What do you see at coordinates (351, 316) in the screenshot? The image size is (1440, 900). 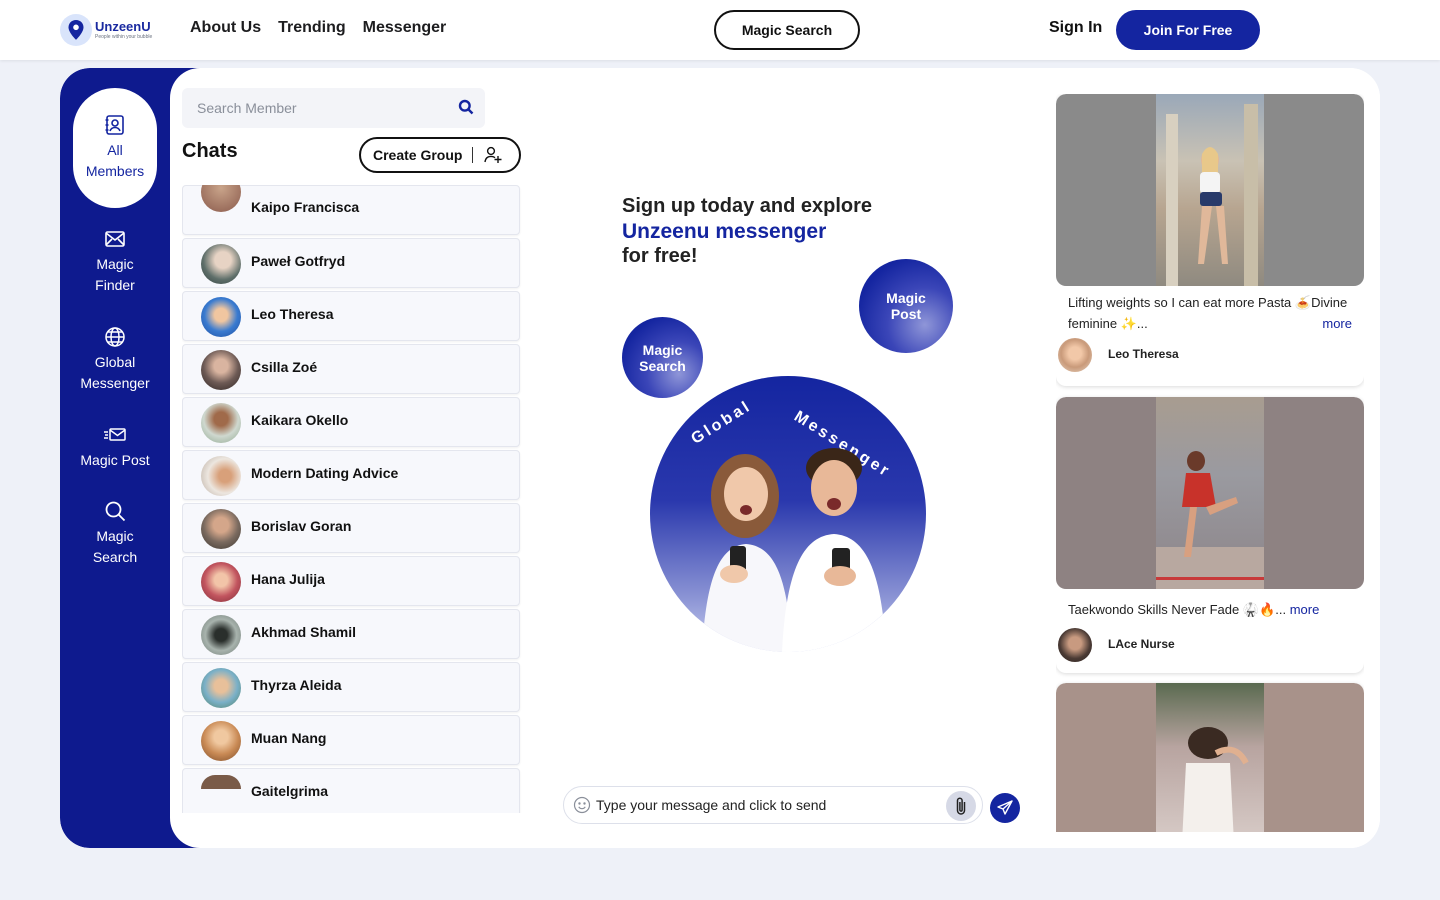 I see `chat-row: Leo Theresa` at bounding box center [351, 316].